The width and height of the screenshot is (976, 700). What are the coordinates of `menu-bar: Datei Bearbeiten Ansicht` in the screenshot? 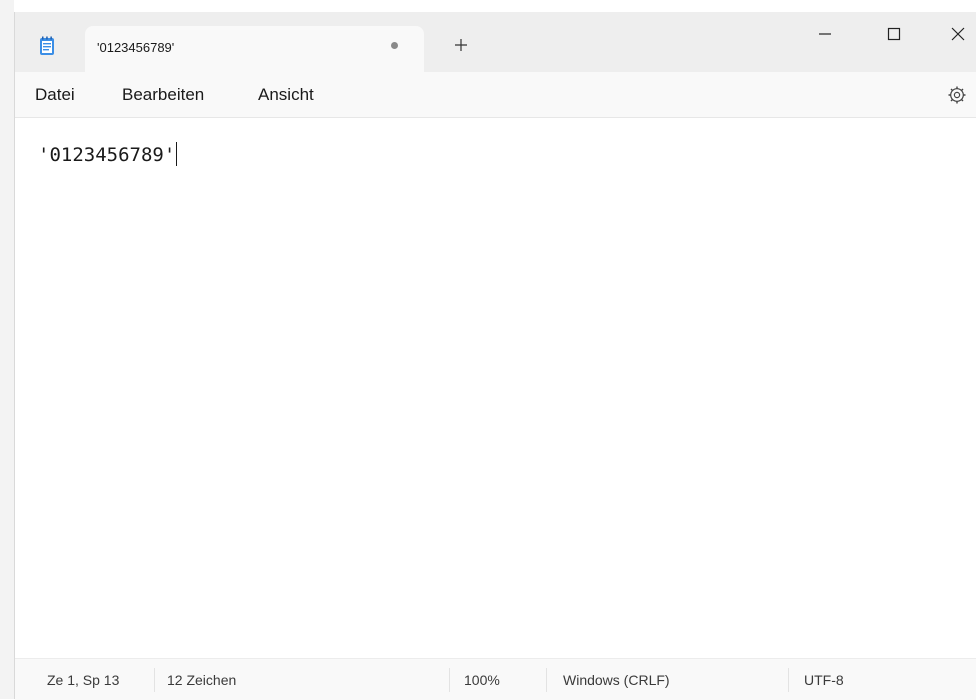 It's located at (495, 95).